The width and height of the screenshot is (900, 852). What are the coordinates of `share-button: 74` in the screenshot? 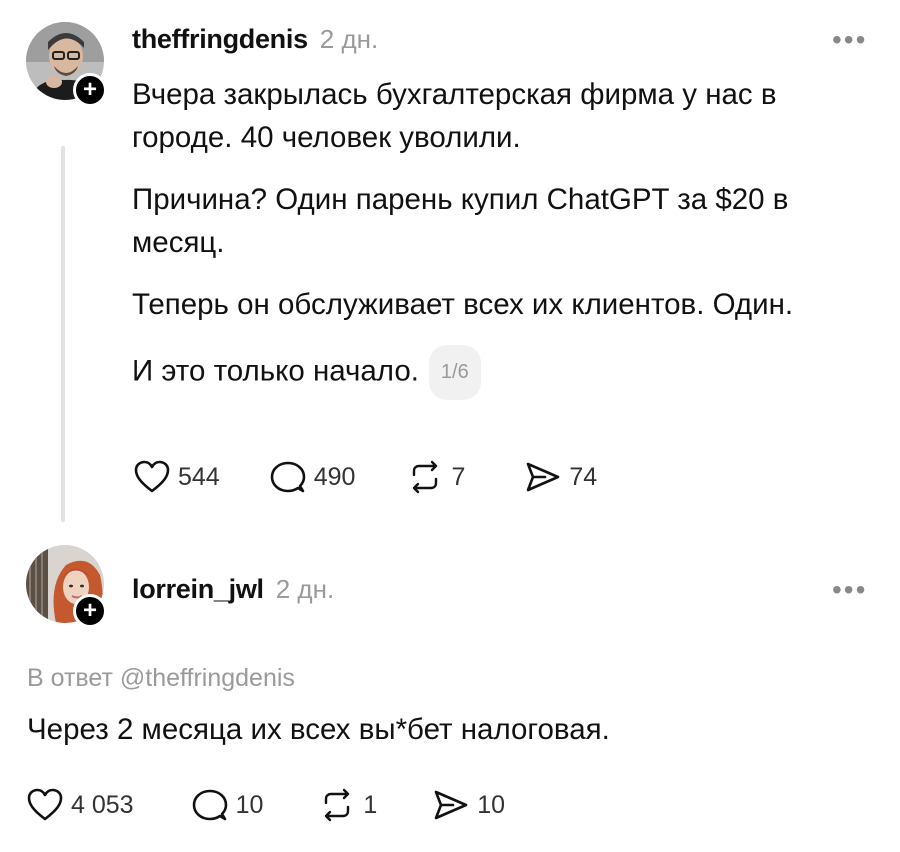 It's located at (561, 477).